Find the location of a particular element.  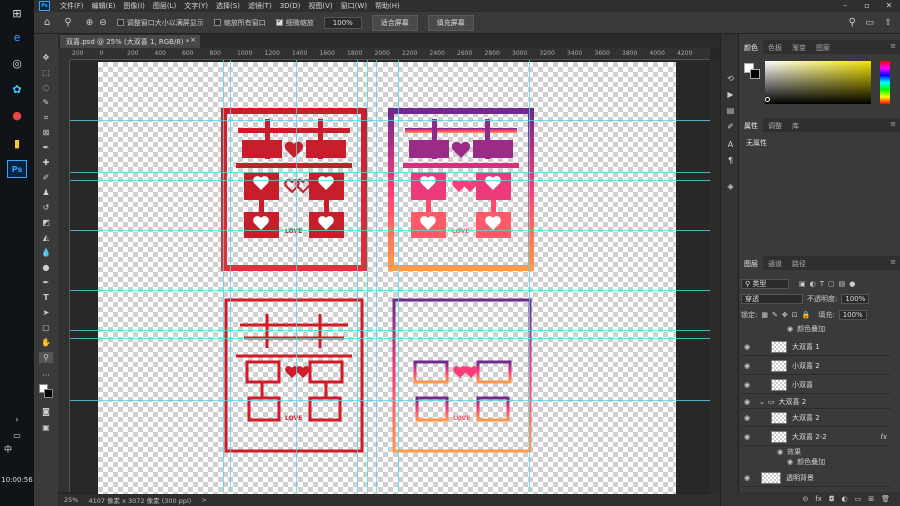

paragraph-panel-icon: ¶ is located at coordinates (730, 161).